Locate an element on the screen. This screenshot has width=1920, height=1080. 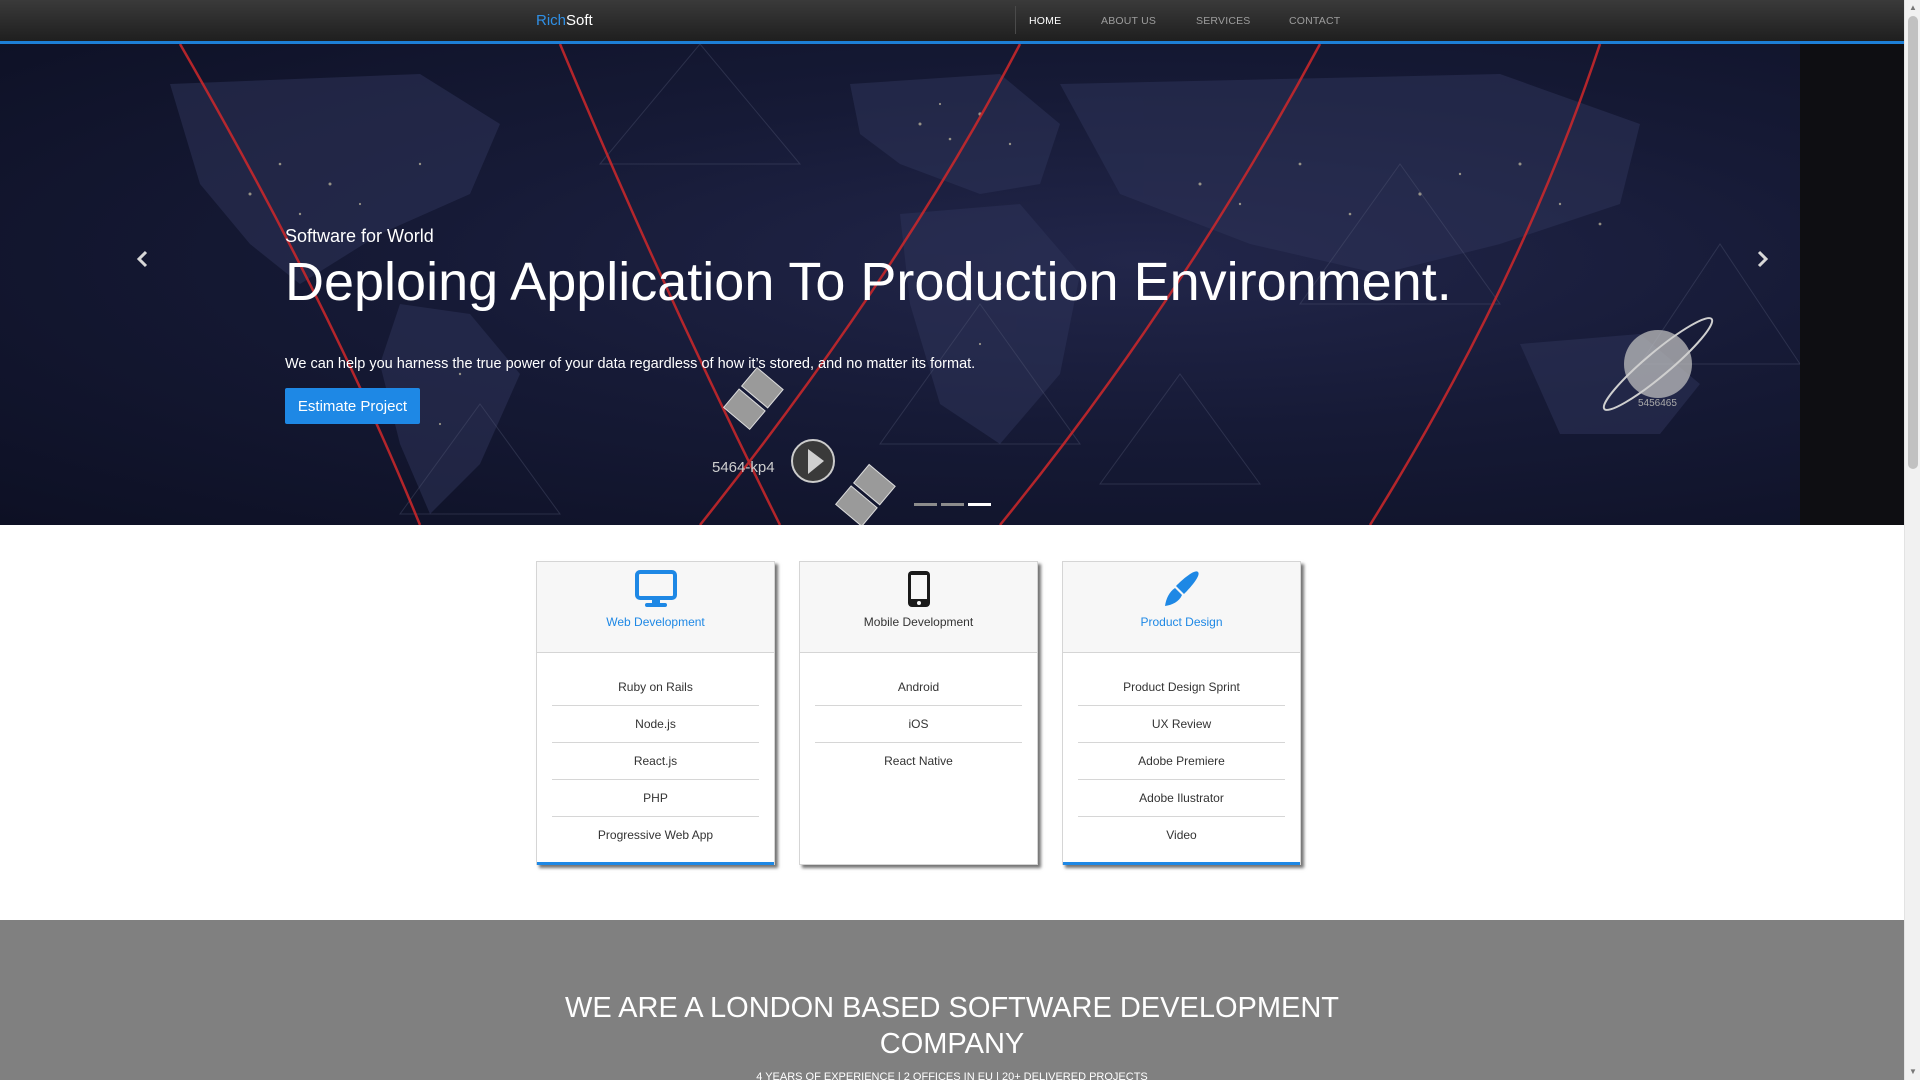
list-item: React Native is located at coordinates (918, 761).